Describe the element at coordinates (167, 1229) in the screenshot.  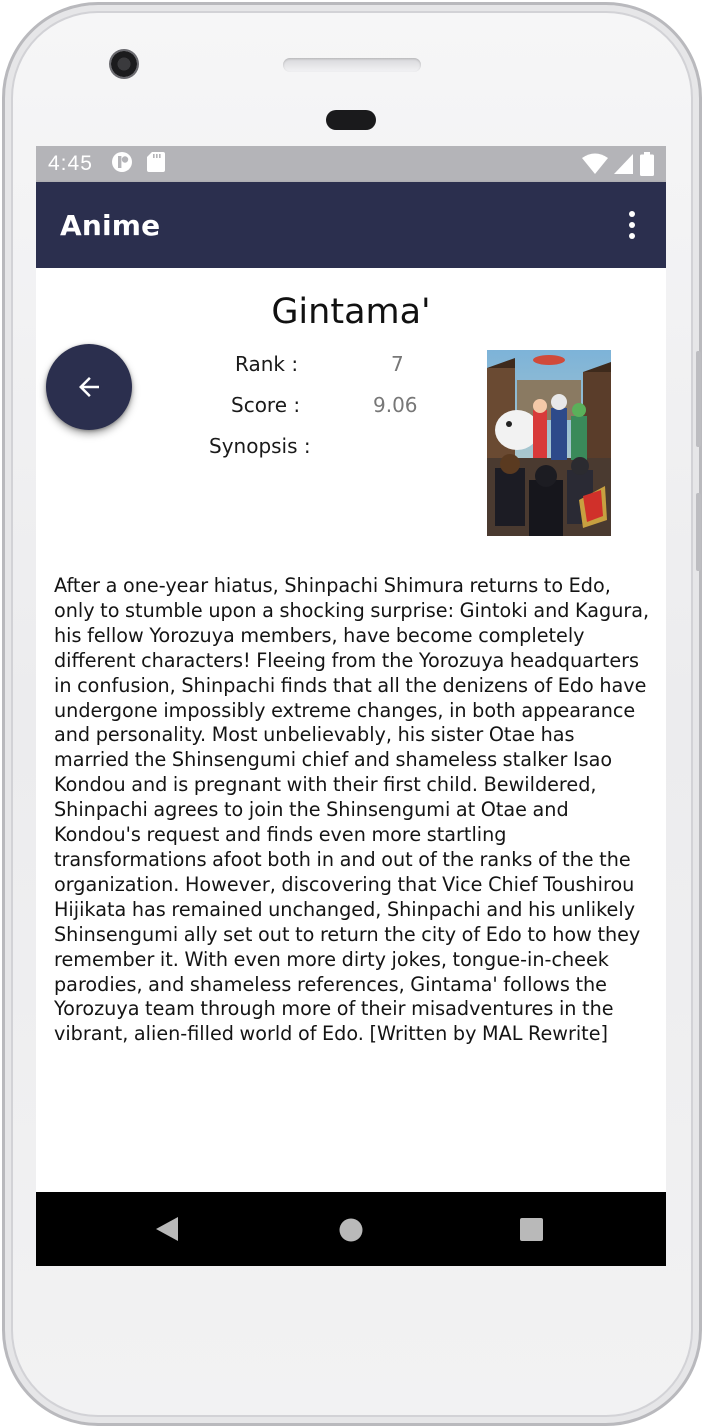
I see `back-triangle-icon` at that location.